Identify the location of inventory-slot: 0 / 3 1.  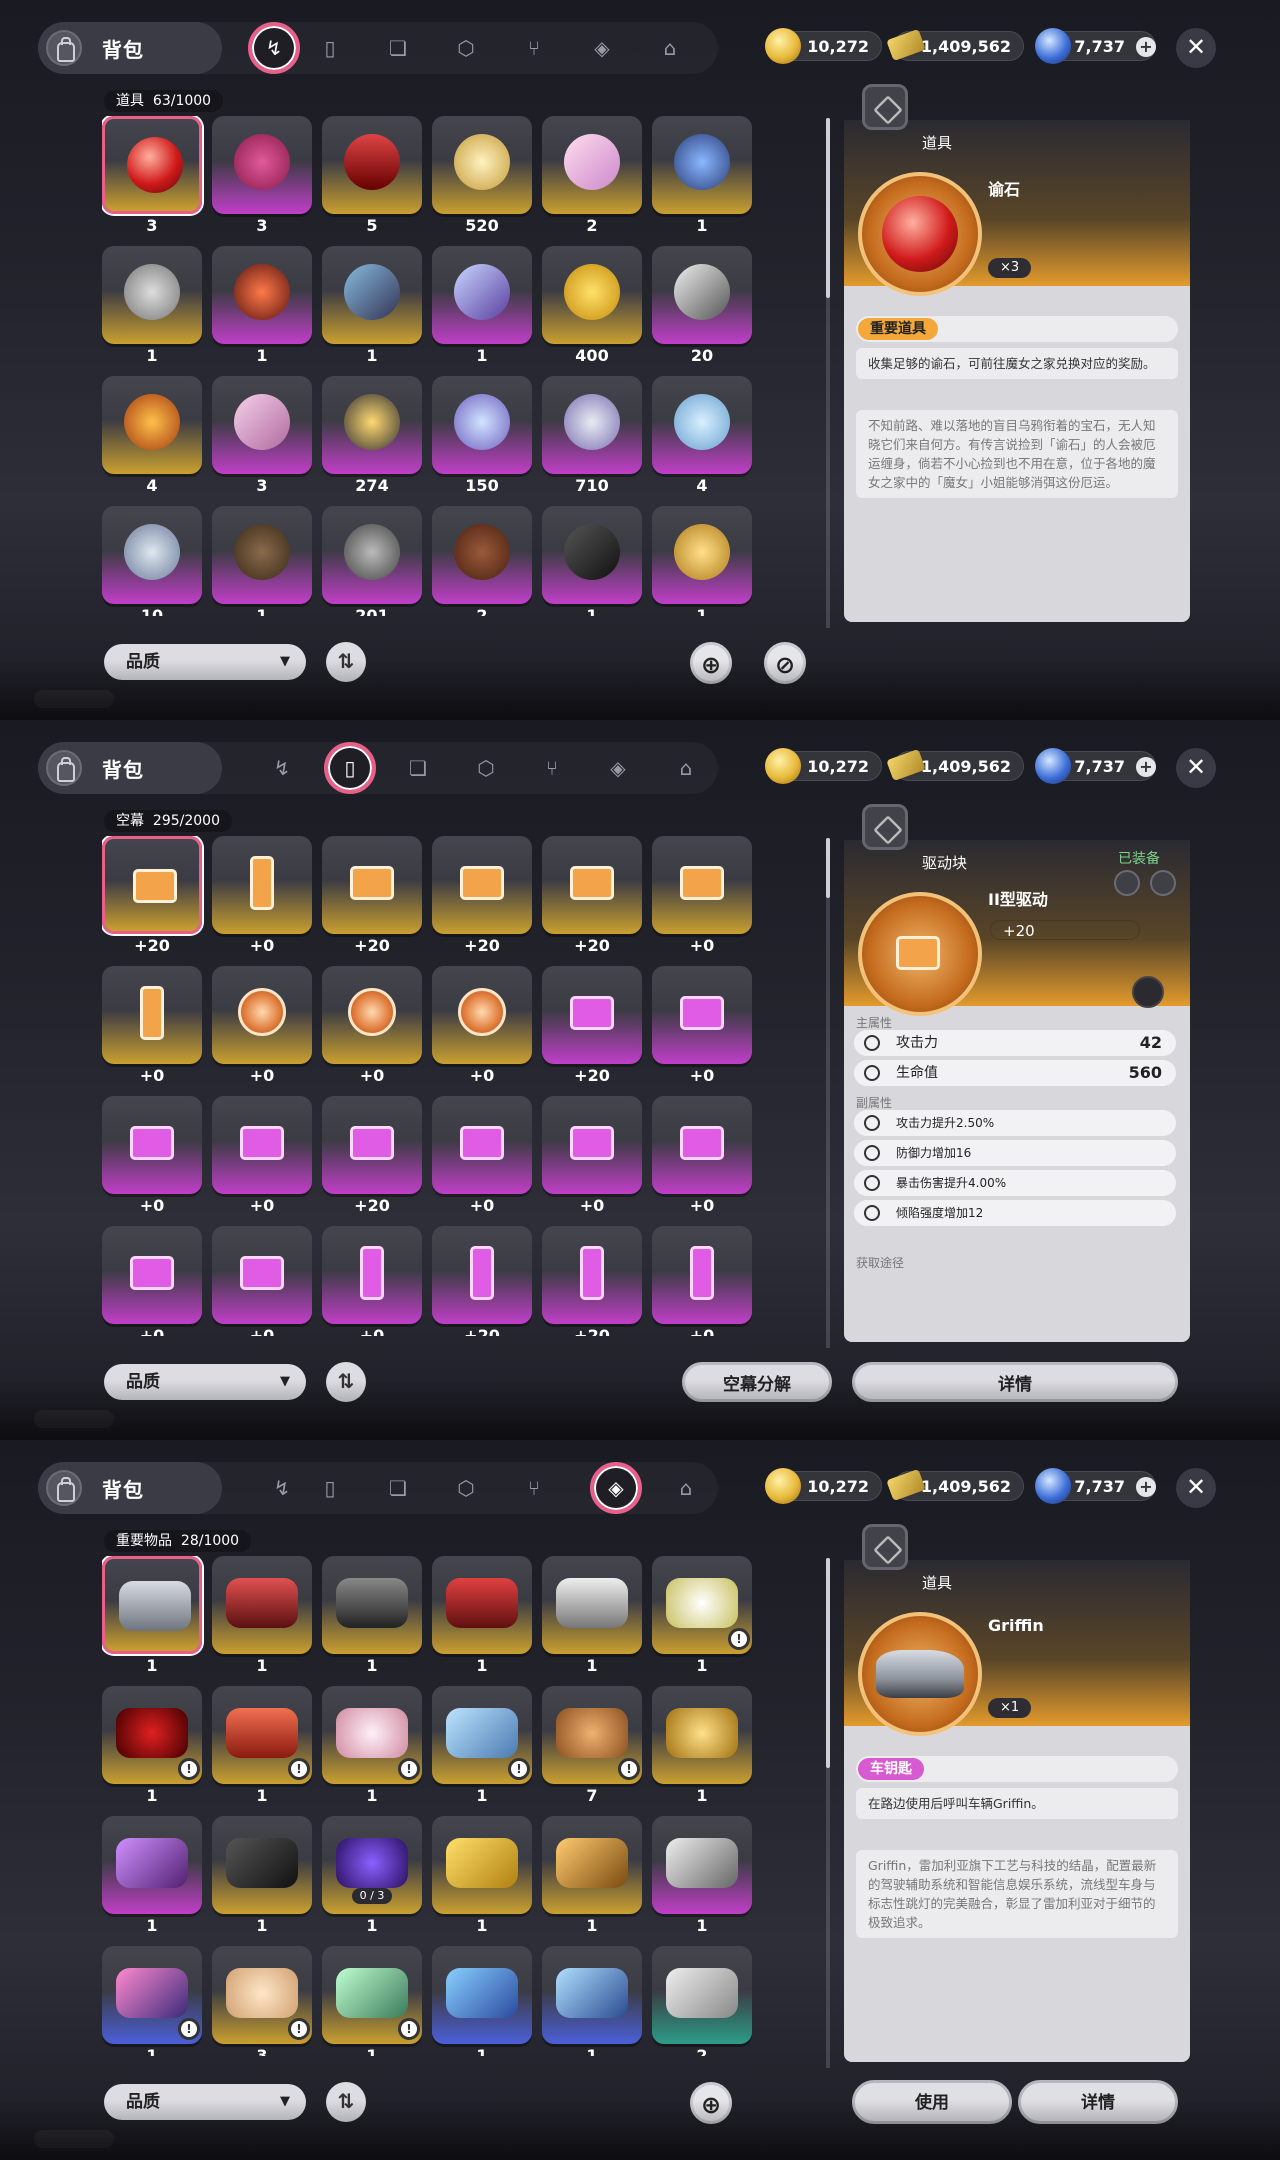
(372, 1881).